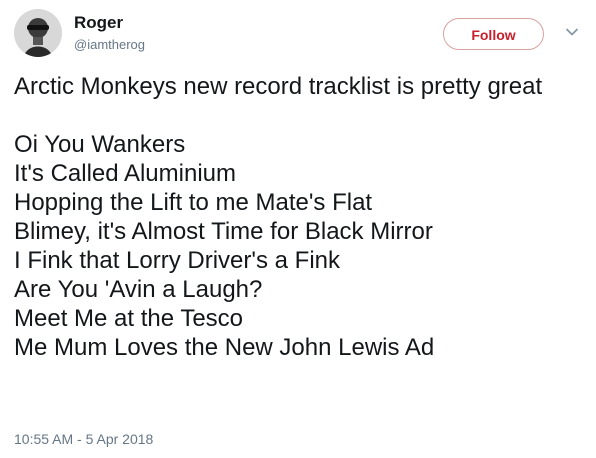 Image resolution: width=596 pixels, height=458 pixels. I want to click on tweet-header: Roger @iamtherog Follow, so click(299, 34).